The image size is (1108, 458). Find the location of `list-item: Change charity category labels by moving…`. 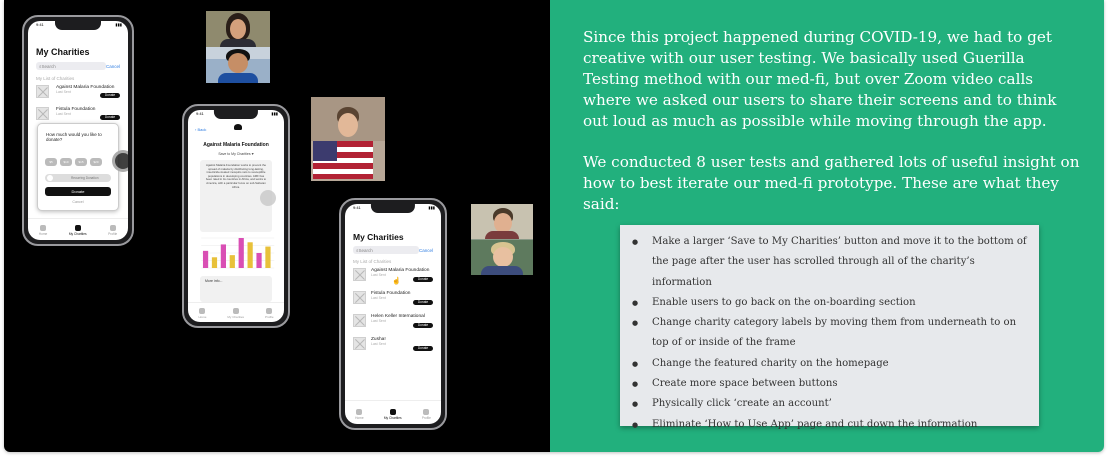

list-item: Change charity category labels by moving… is located at coordinates (829, 333).